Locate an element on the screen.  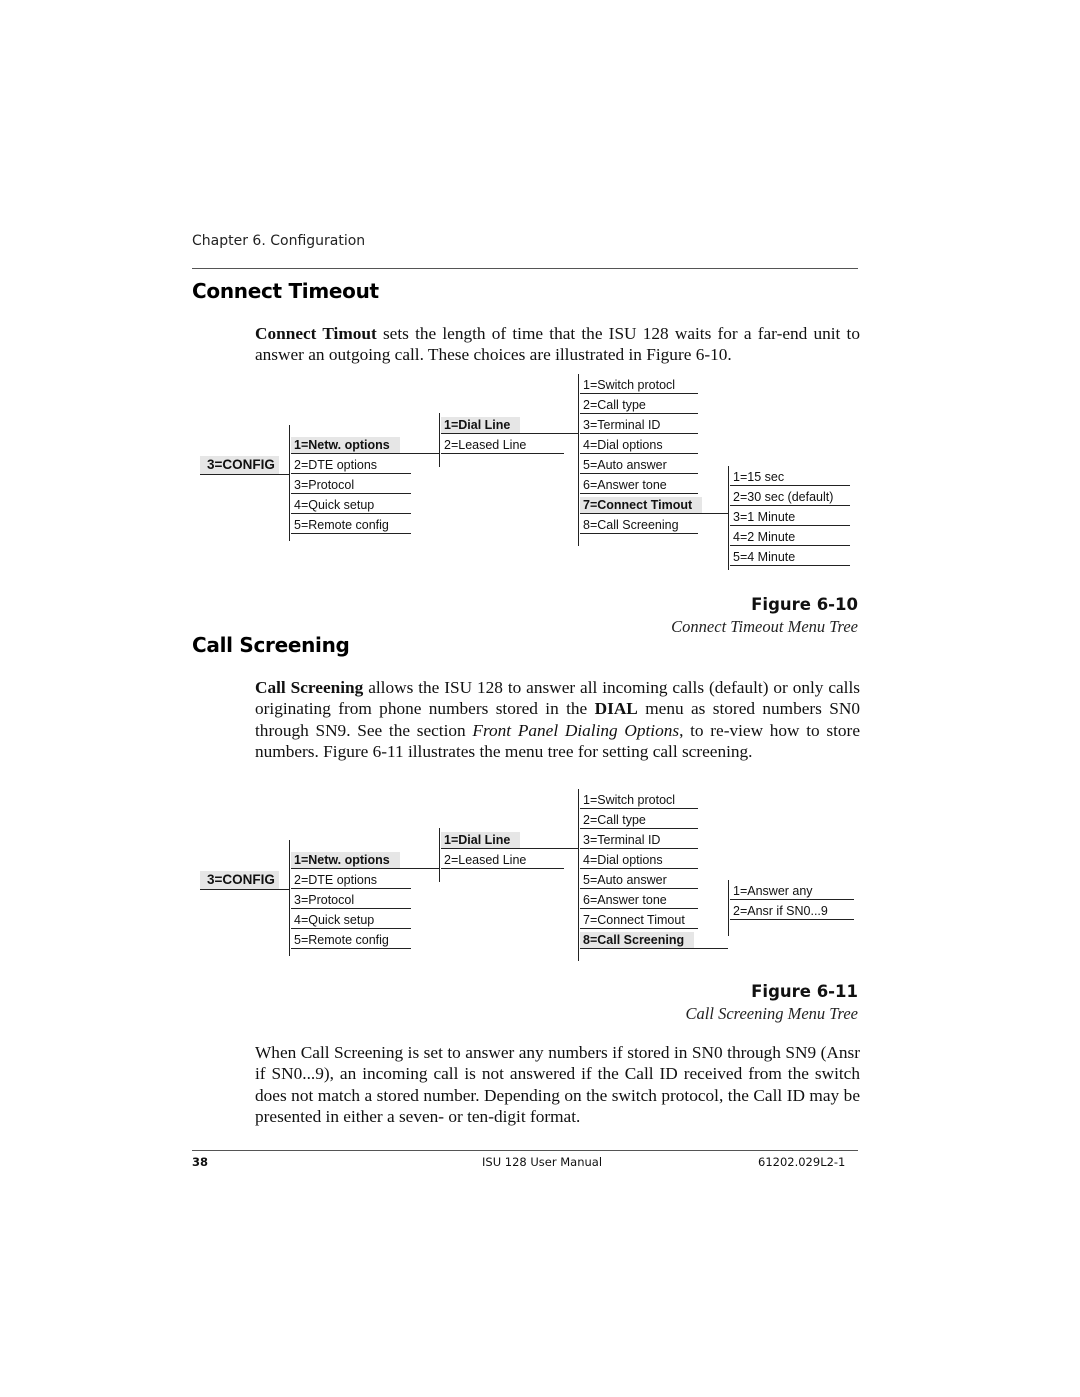
menu-item-label: 7=Connect Timout is located at coordinates (634, 920).